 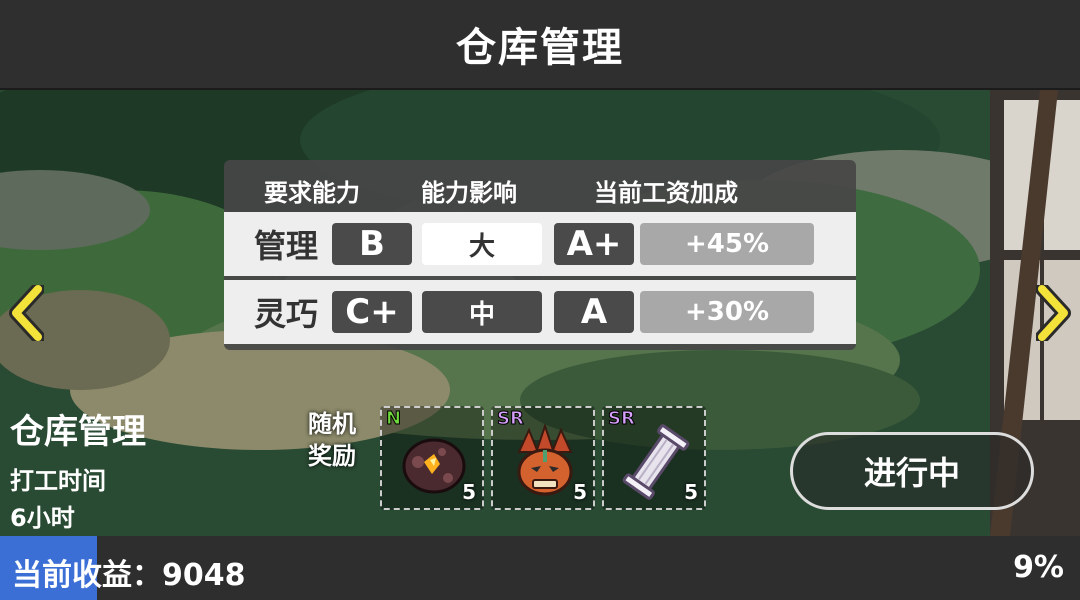 I want to click on reward-label-line2: 奖励, so click(x=332, y=456).